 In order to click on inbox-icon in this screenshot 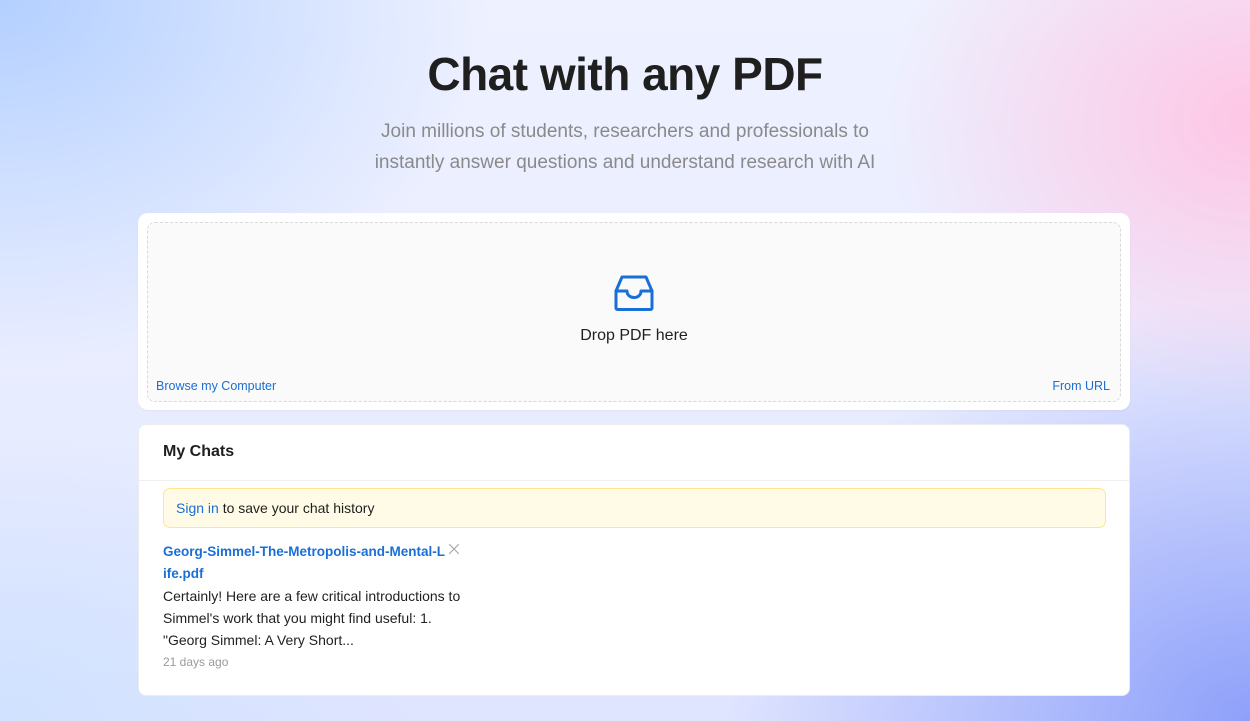, I will do `click(634, 293)`.